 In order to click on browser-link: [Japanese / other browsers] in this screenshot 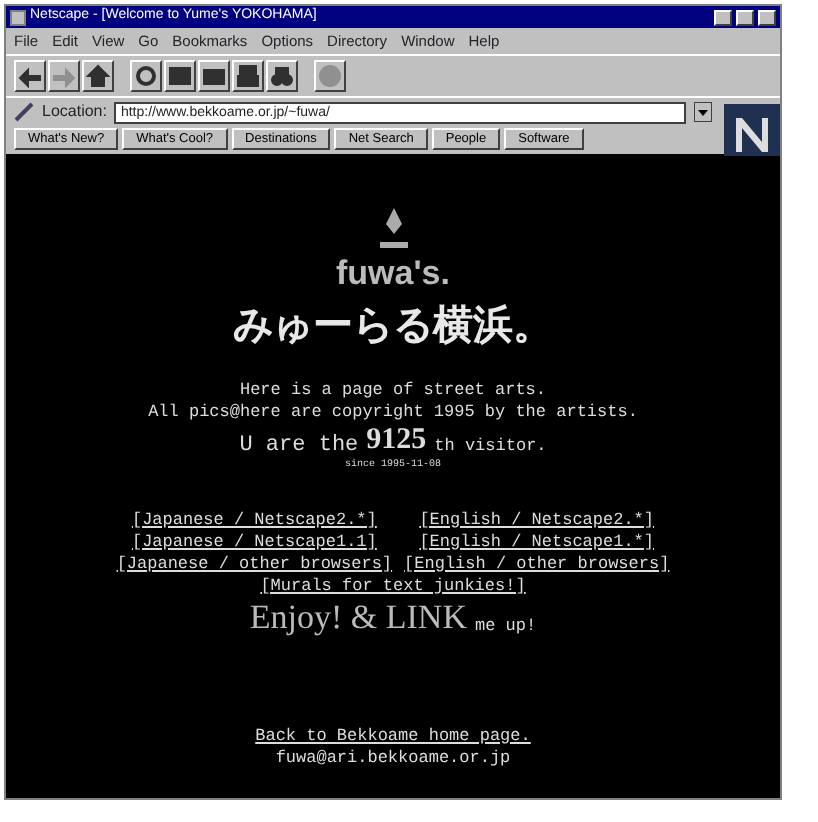, I will do `click(254, 564)`.